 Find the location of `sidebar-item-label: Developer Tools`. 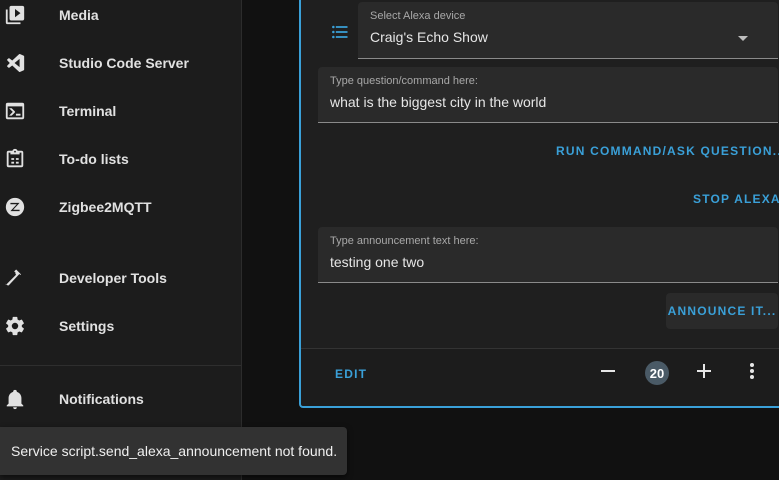

sidebar-item-label: Developer Tools is located at coordinates (113, 278).